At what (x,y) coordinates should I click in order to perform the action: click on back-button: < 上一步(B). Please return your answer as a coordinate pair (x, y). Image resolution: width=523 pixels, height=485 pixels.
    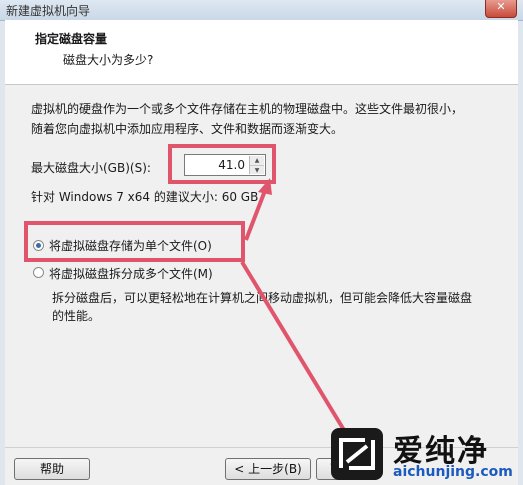
    Looking at the image, I should click on (268, 469).